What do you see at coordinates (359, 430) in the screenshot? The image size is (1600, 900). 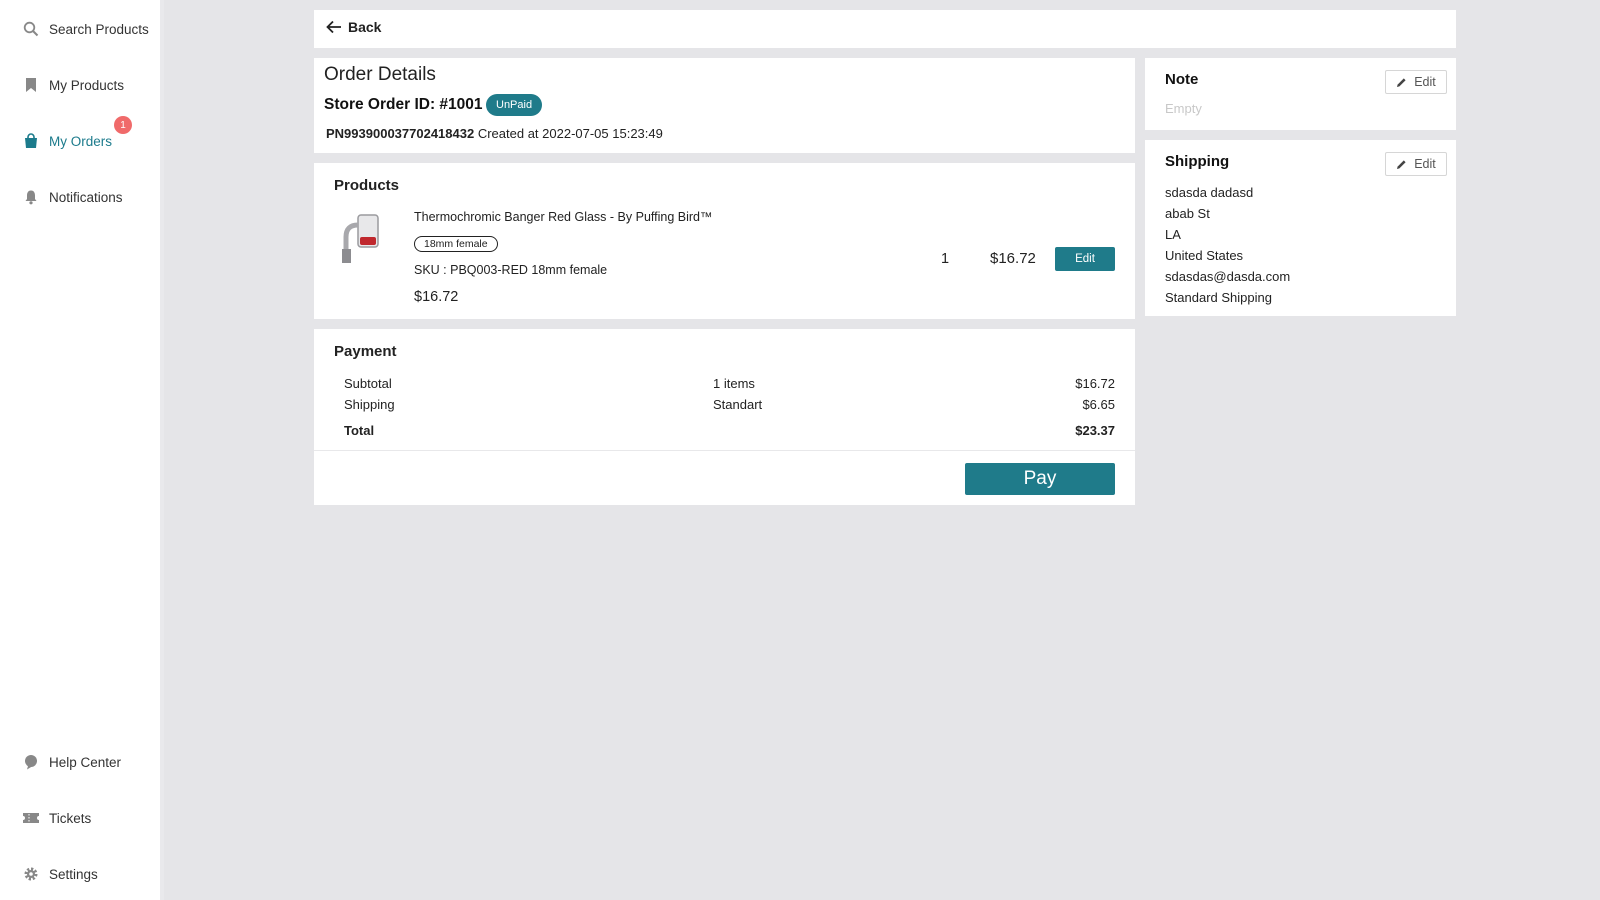 I see `total-label: Total` at bounding box center [359, 430].